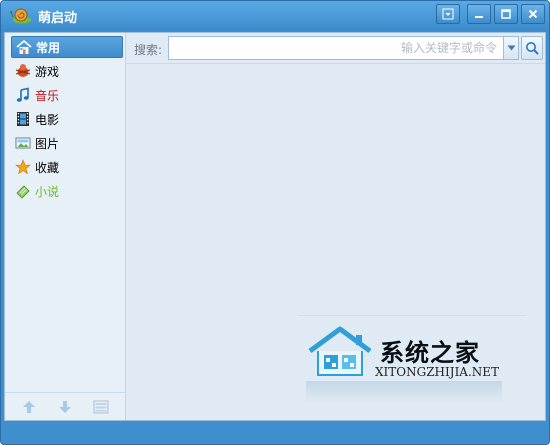 Image resolution: width=550 pixels, height=445 pixels. Describe the element at coordinates (148, 50) in the screenshot. I see `search-label: 搜索:` at that location.